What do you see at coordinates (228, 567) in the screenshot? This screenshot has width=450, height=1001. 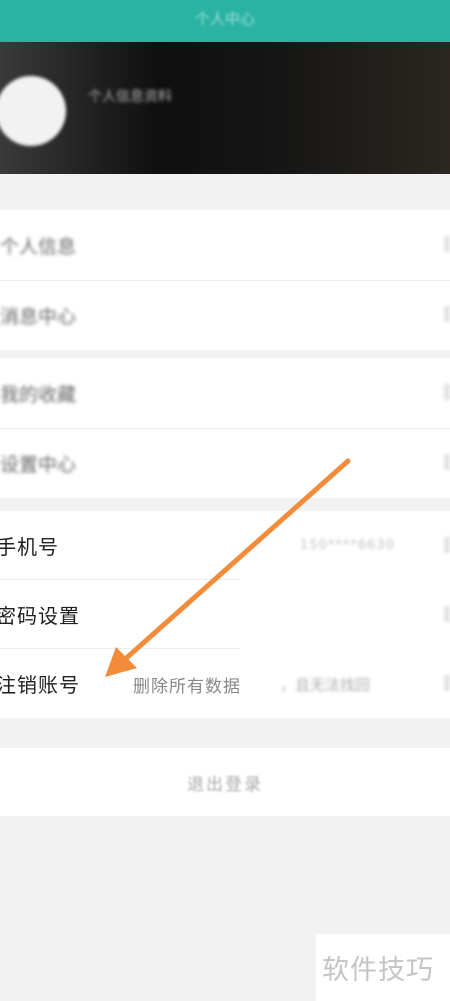 I see `annotation-arrow-icon` at bounding box center [228, 567].